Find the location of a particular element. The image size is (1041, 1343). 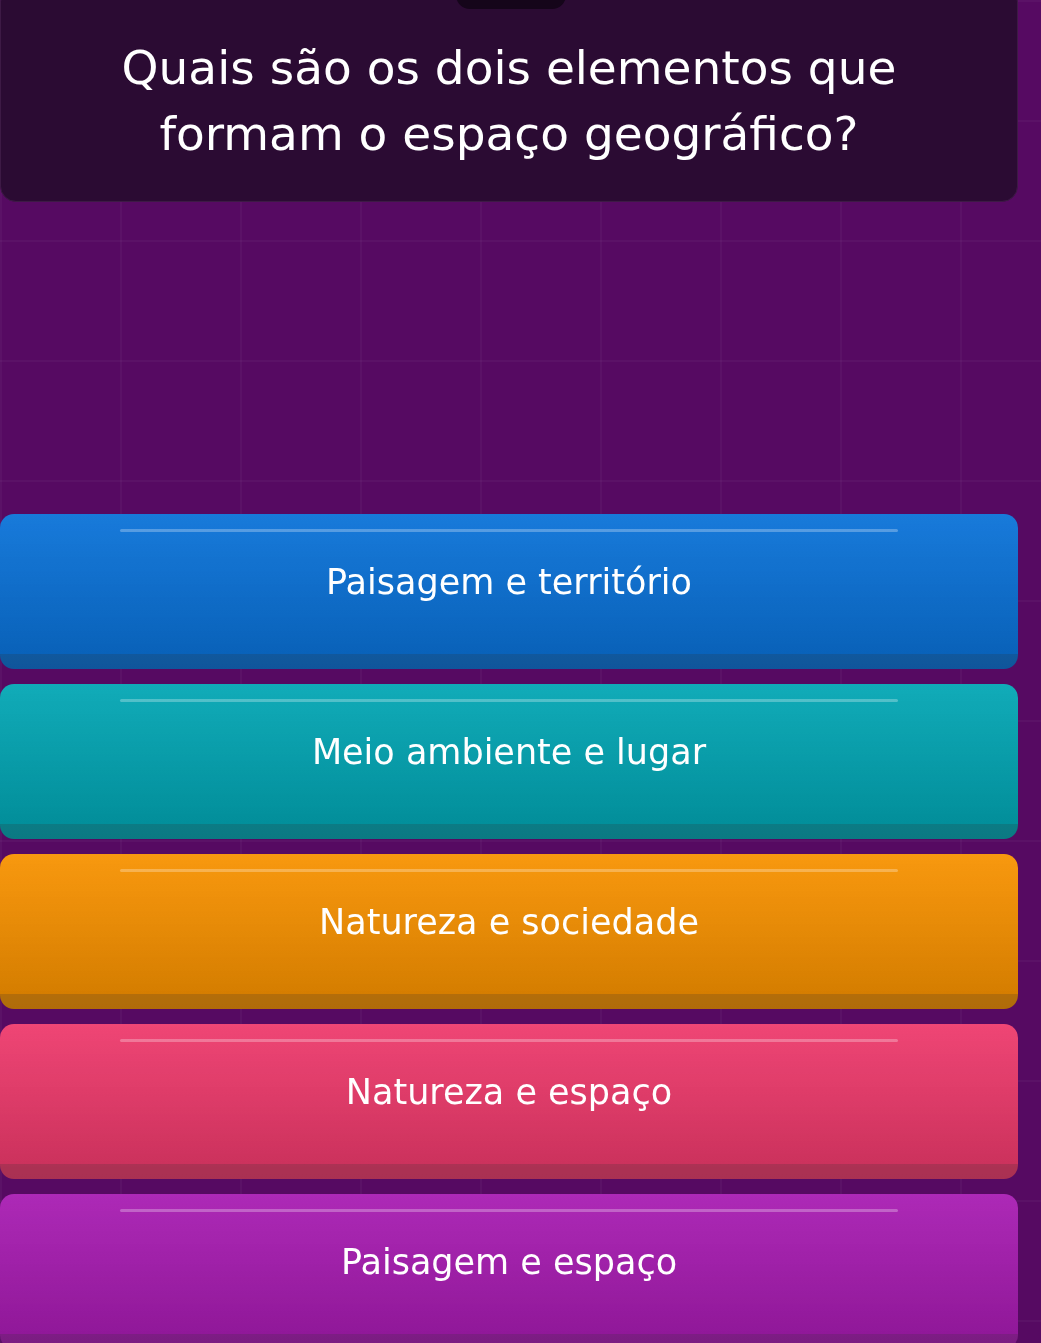

answer-button: Natureza e sociedade is located at coordinates (509, 931).